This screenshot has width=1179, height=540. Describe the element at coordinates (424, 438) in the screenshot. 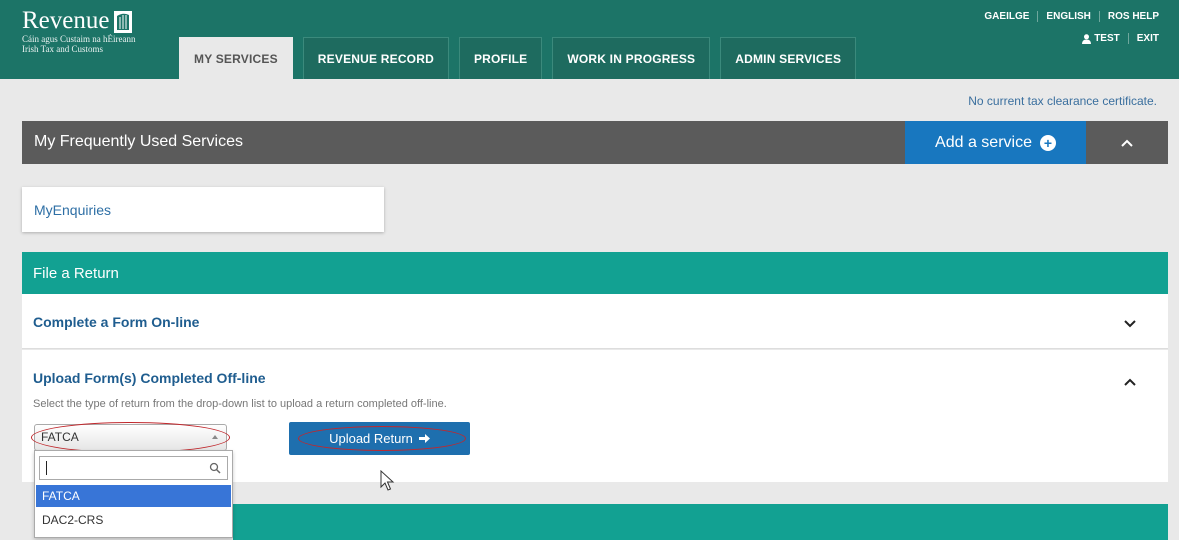

I see `arrow-right-icon` at that location.